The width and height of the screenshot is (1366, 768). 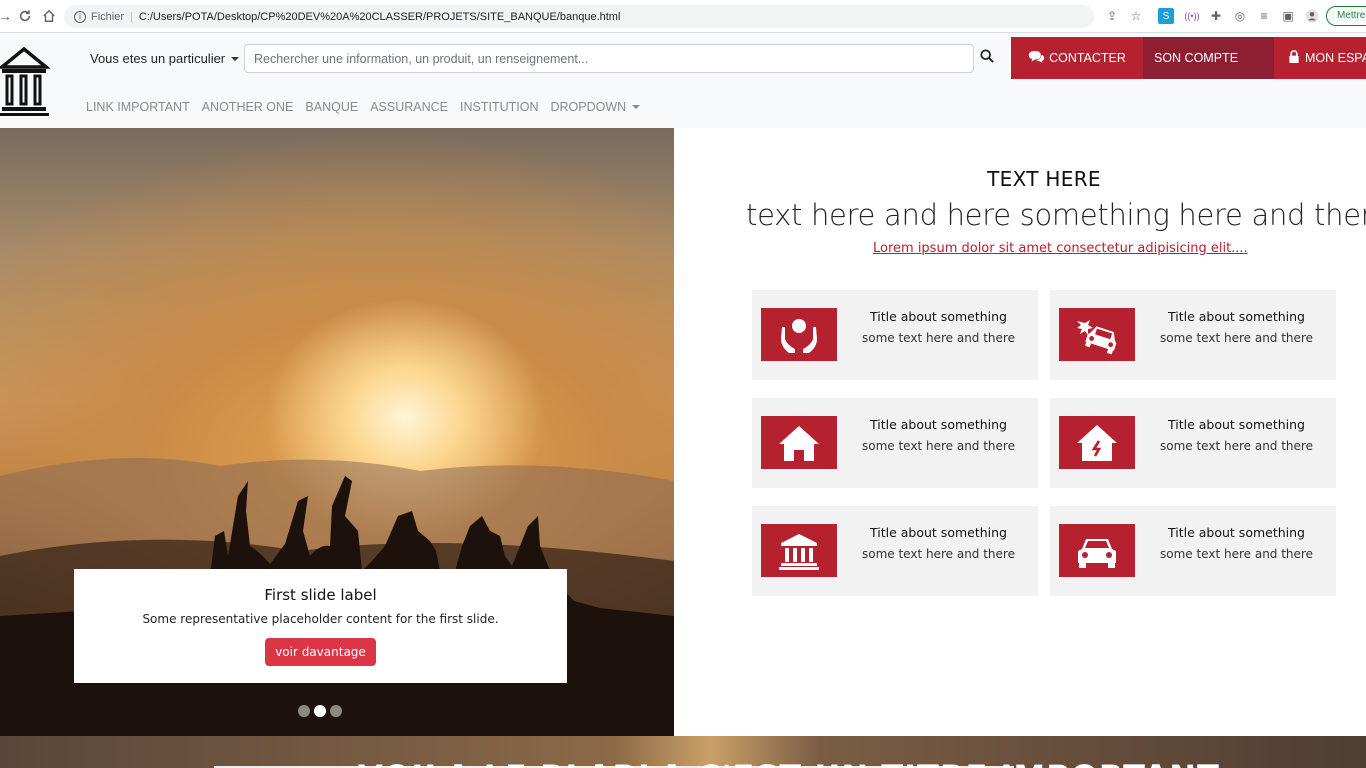 What do you see at coordinates (609, 58) in the screenshot?
I see `search-input` at bounding box center [609, 58].